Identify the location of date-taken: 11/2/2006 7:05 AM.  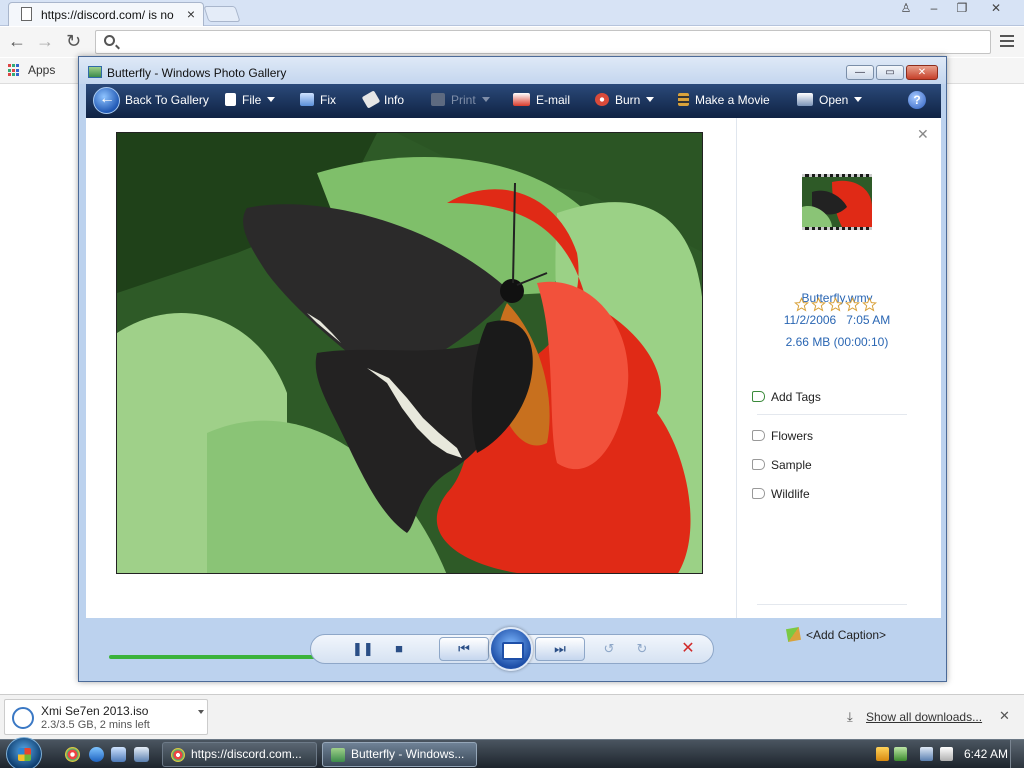
(837, 320).